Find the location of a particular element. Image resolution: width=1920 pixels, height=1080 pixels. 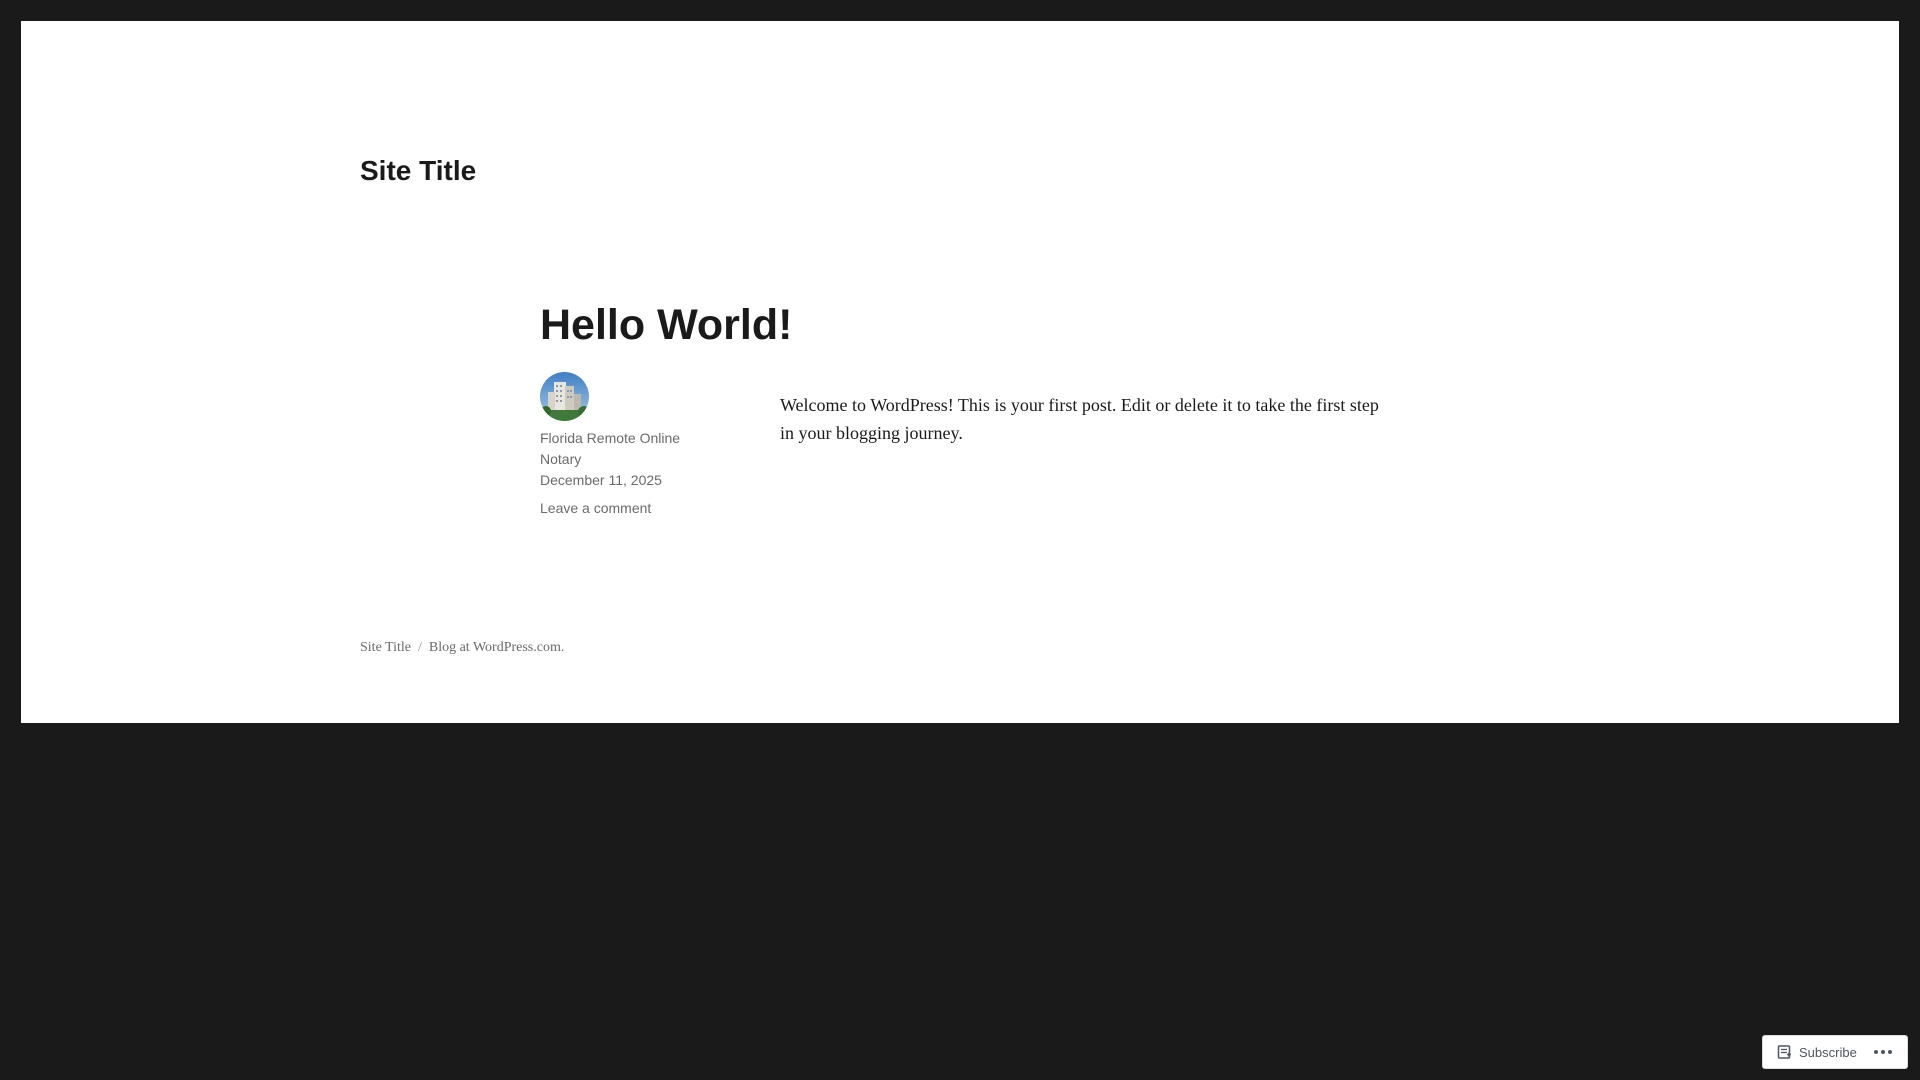

ellipsis-icon is located at coordinates (1882, 1052).